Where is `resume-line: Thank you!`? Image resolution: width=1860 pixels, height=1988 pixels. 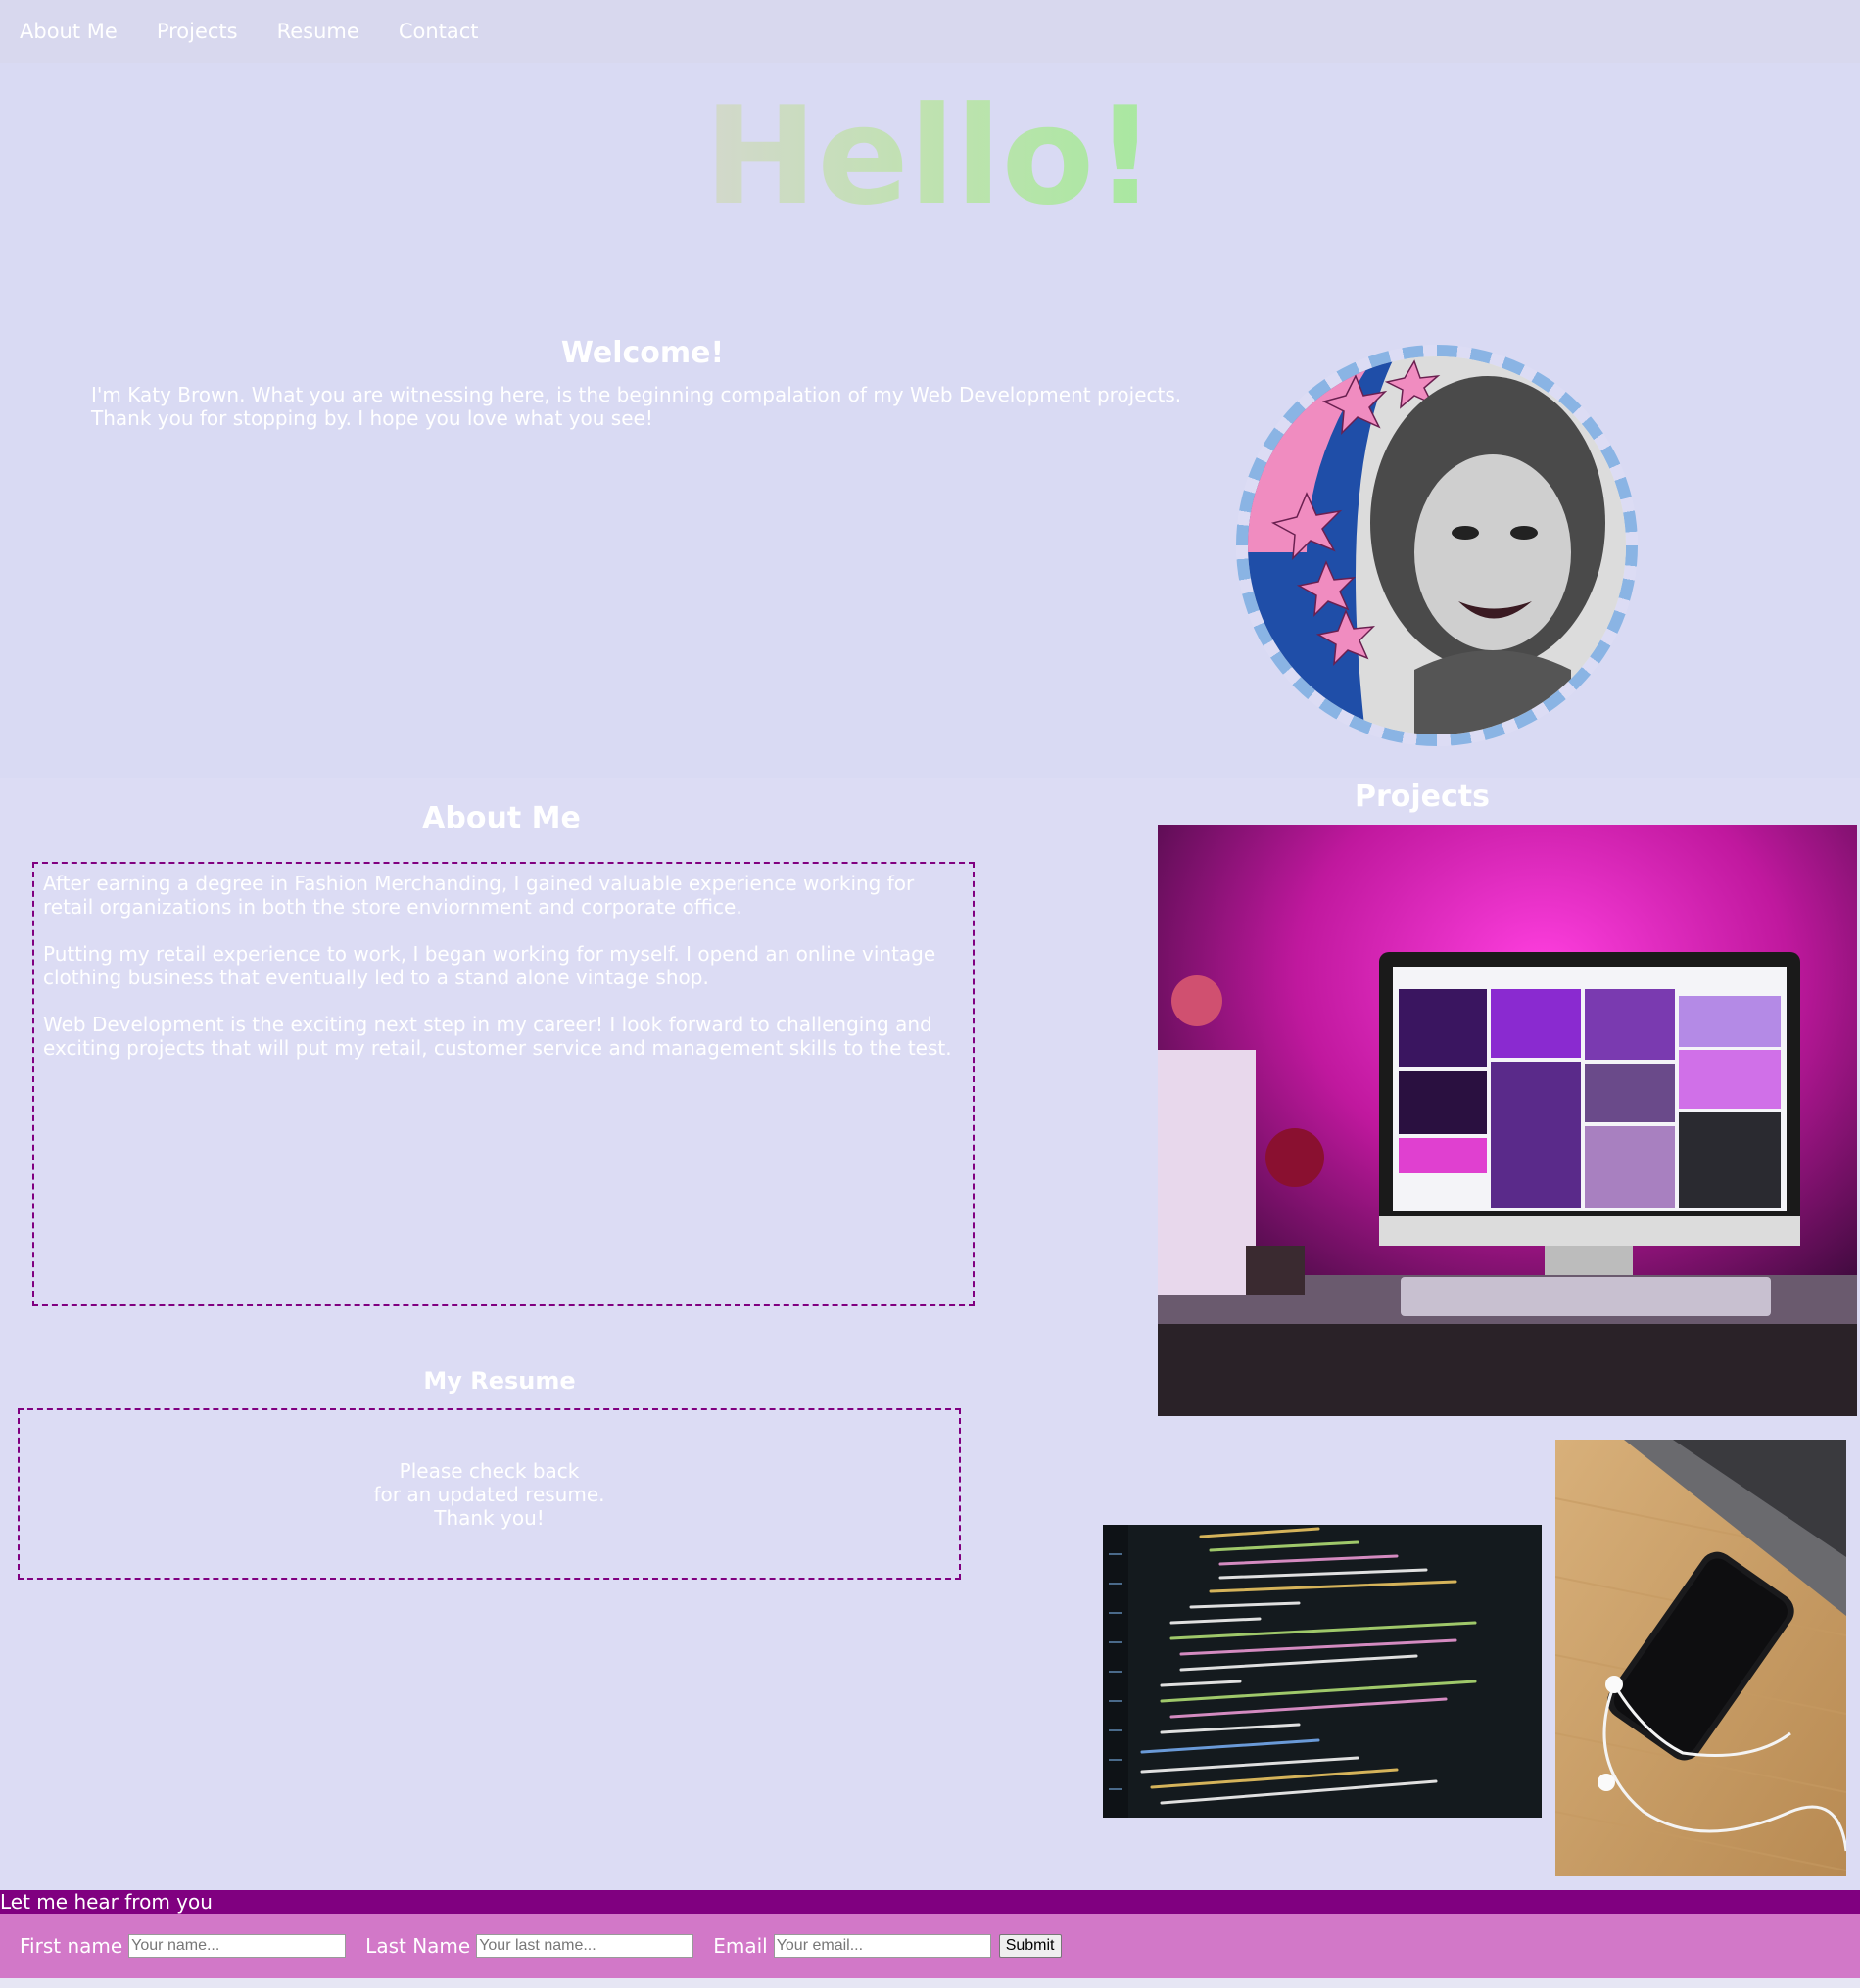
resume-line: Thank you! is located at coordinates (489, 1517).